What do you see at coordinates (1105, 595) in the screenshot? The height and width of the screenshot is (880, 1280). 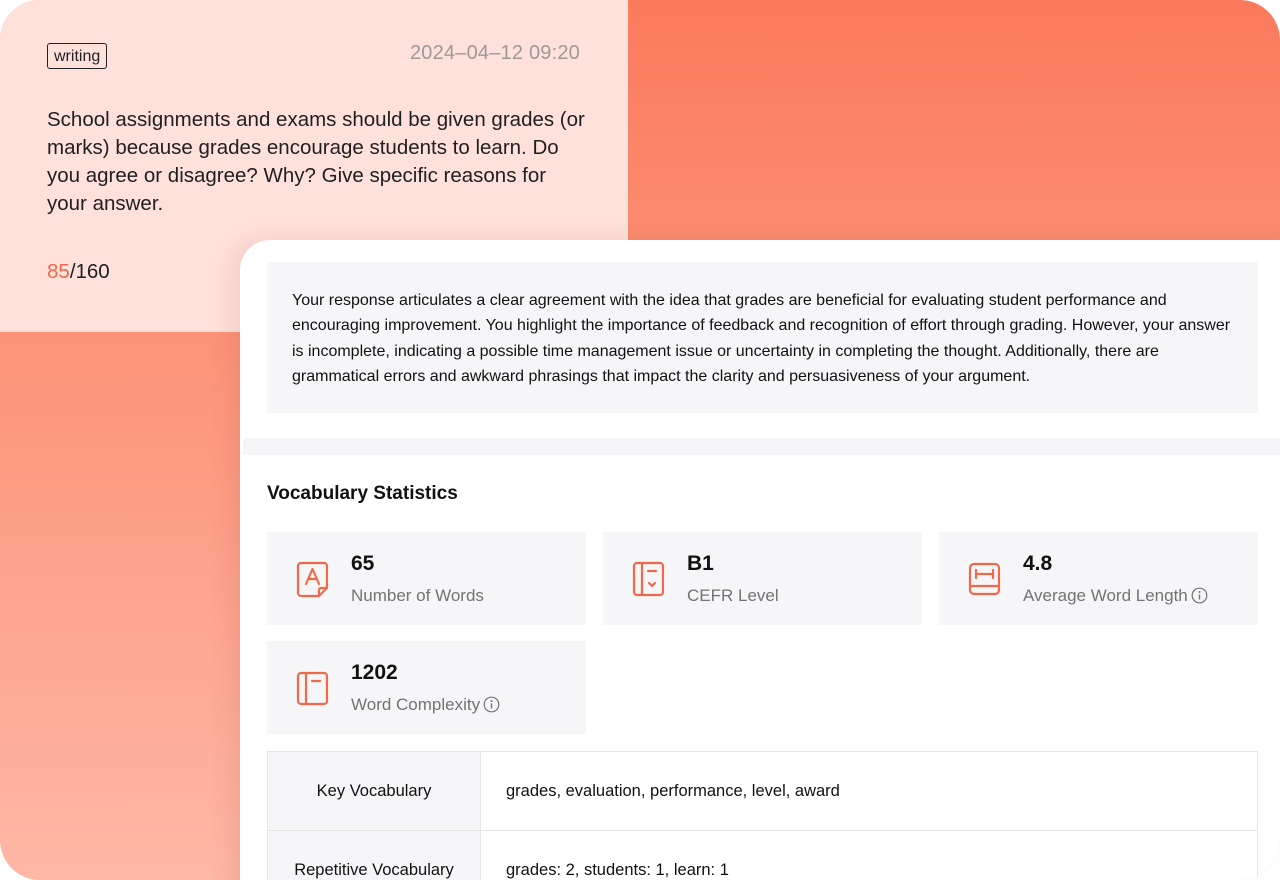 I see `stat-label: Average Word Length` at bounding box center [1105, 595].